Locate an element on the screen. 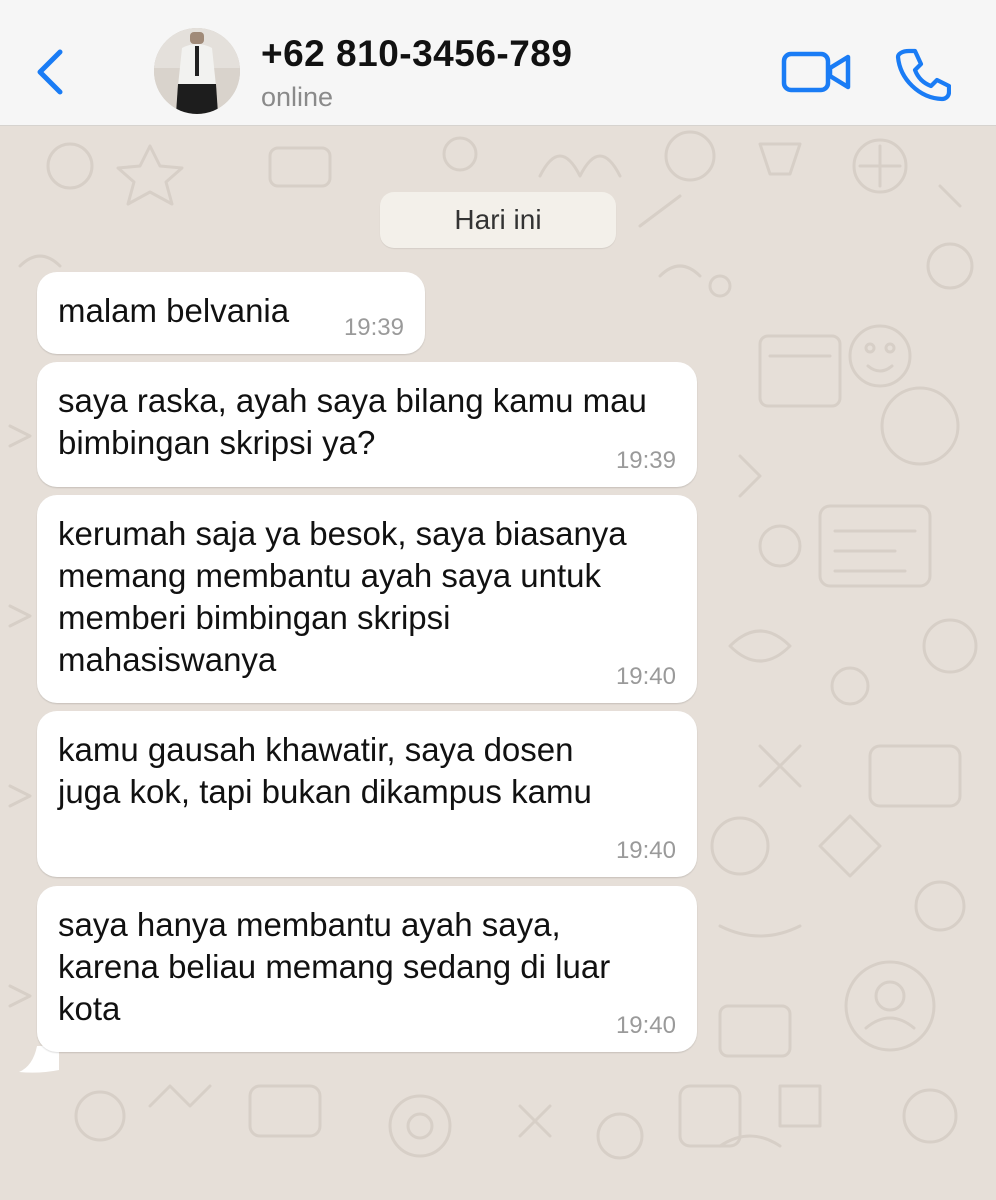 The image size is (996, 1200). back-button is located at coordinates (51, 72).